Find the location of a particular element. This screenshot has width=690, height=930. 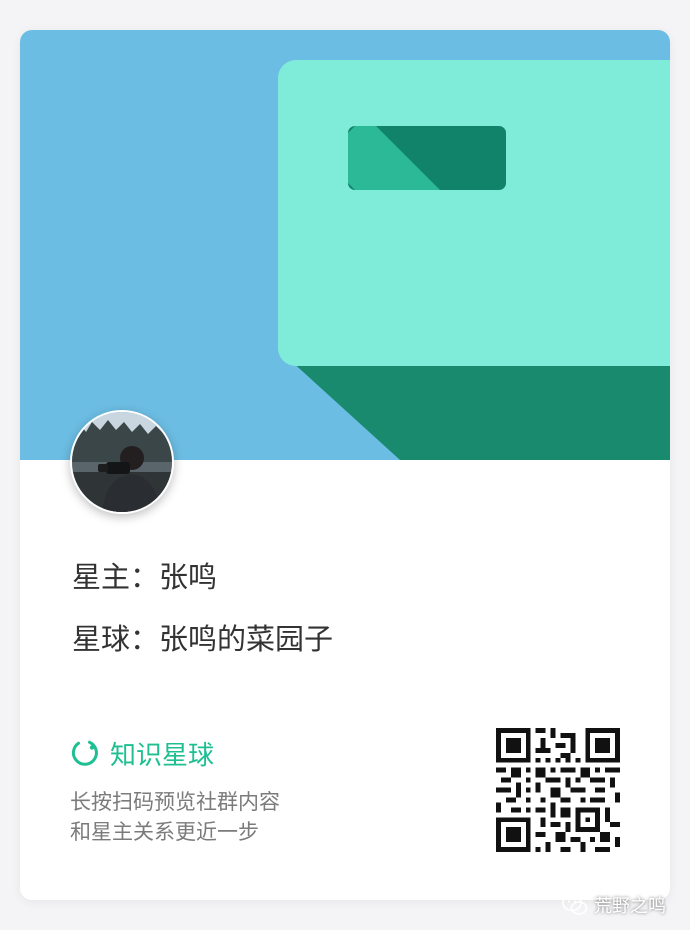

scan-hint-line2: 和星主关系更近一步 is located at coordinates (164, 832).